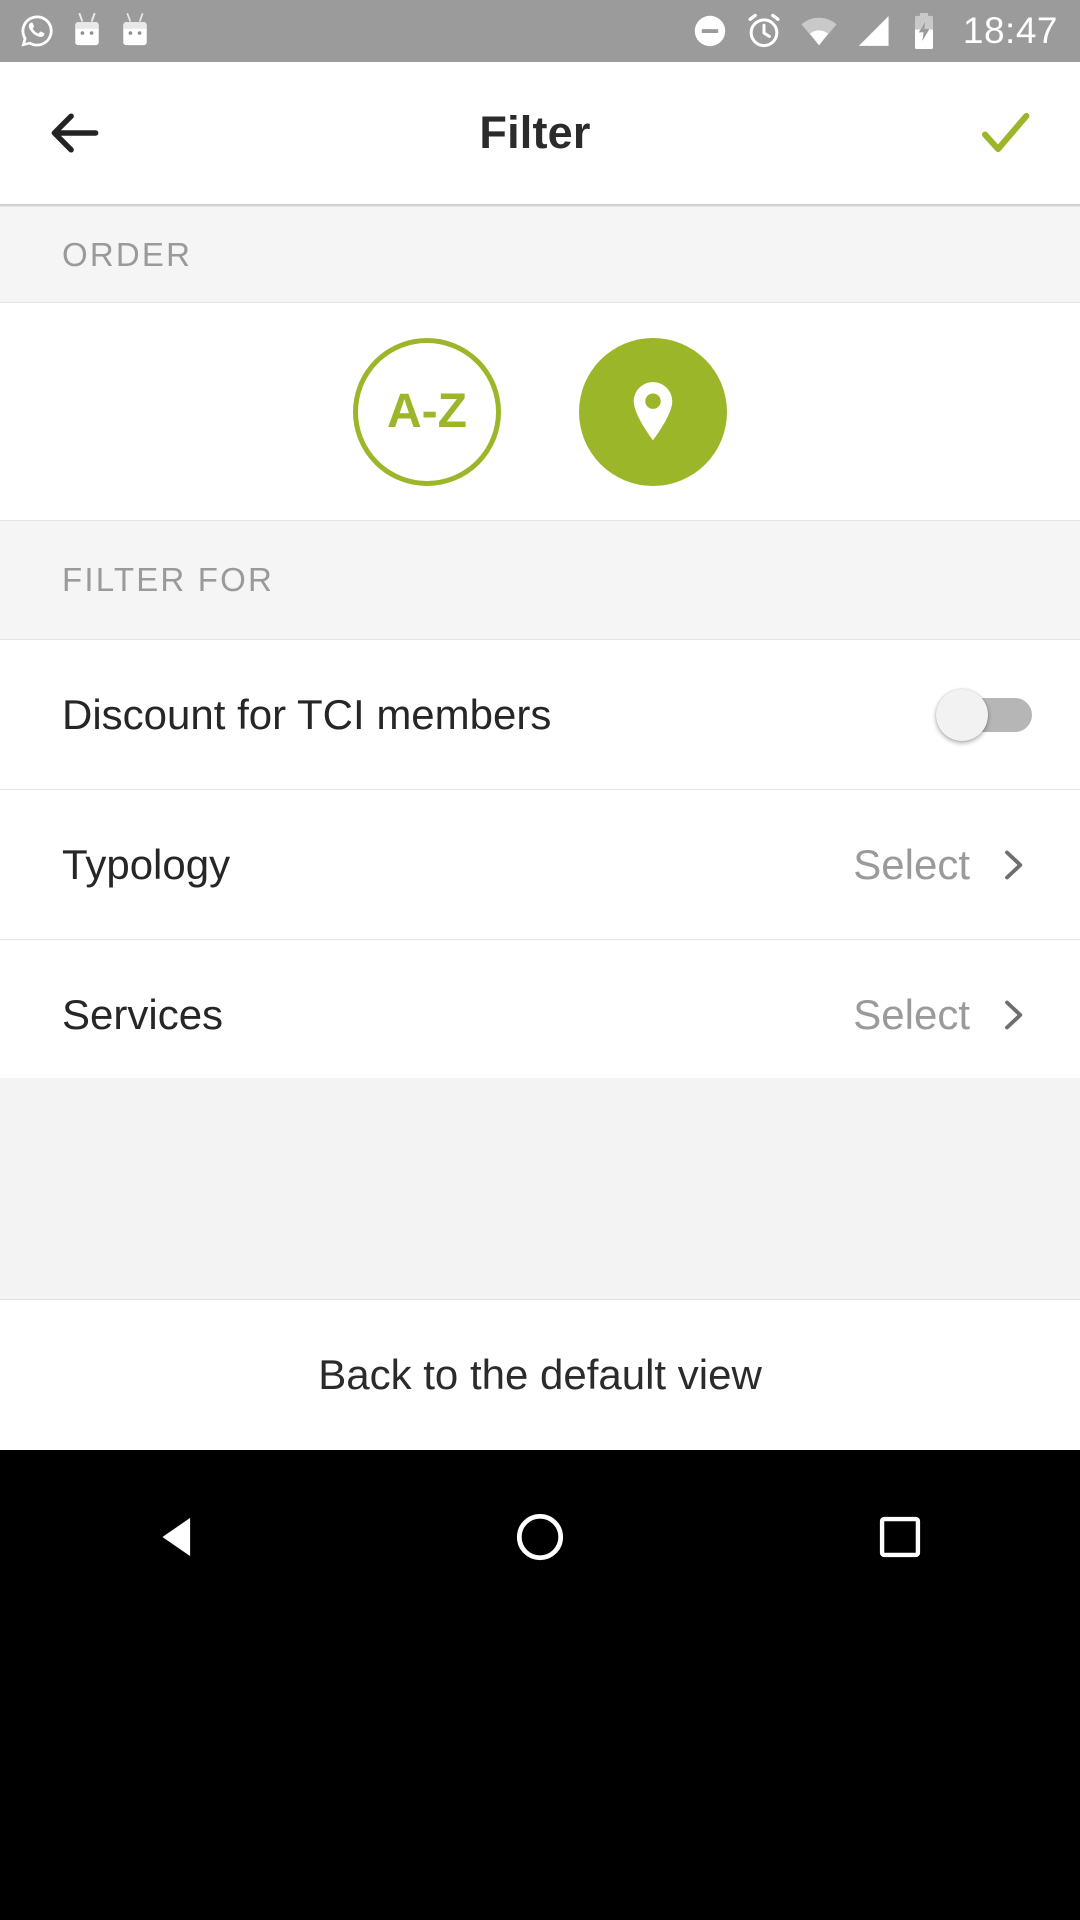 Image resolution: width=1080 pixels, height=1920 pixels. Describe the element at coordinates (143, 1014) in the screenshot. I see `row-label: Services` at that location.